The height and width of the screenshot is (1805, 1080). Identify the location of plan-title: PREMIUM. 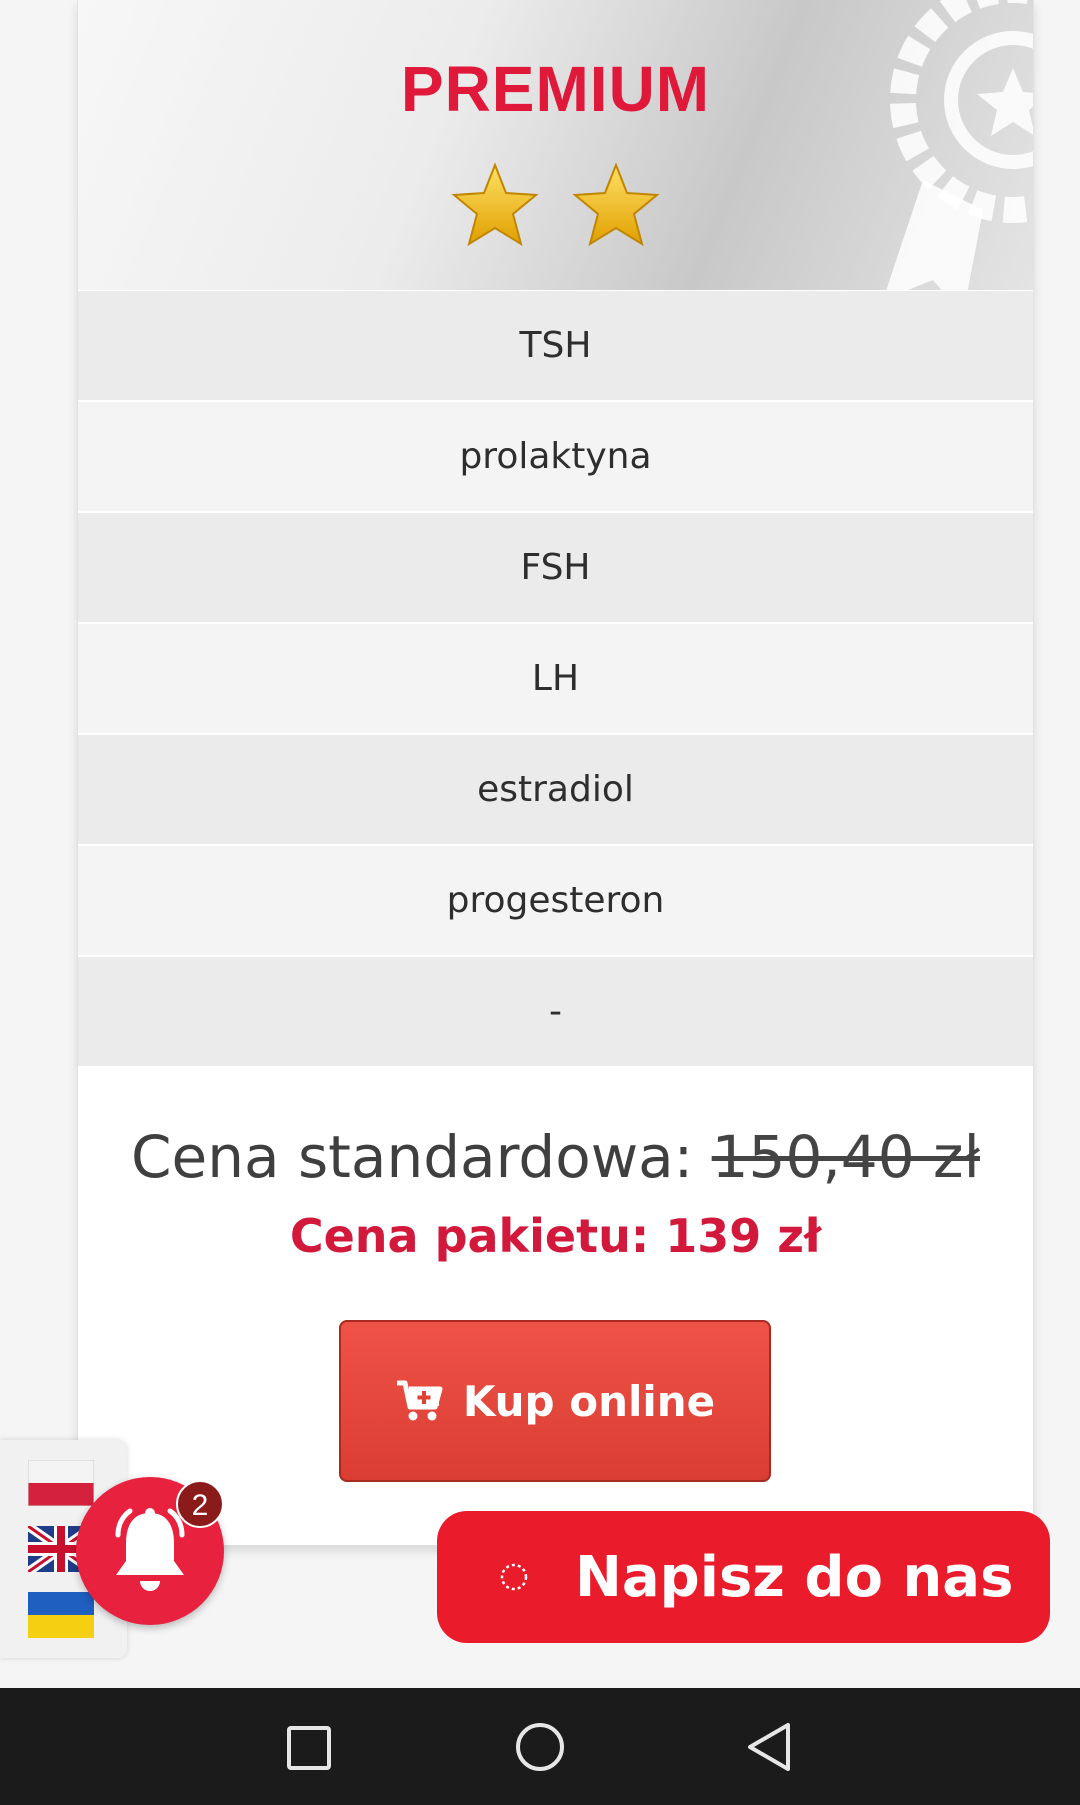
(555, 89).